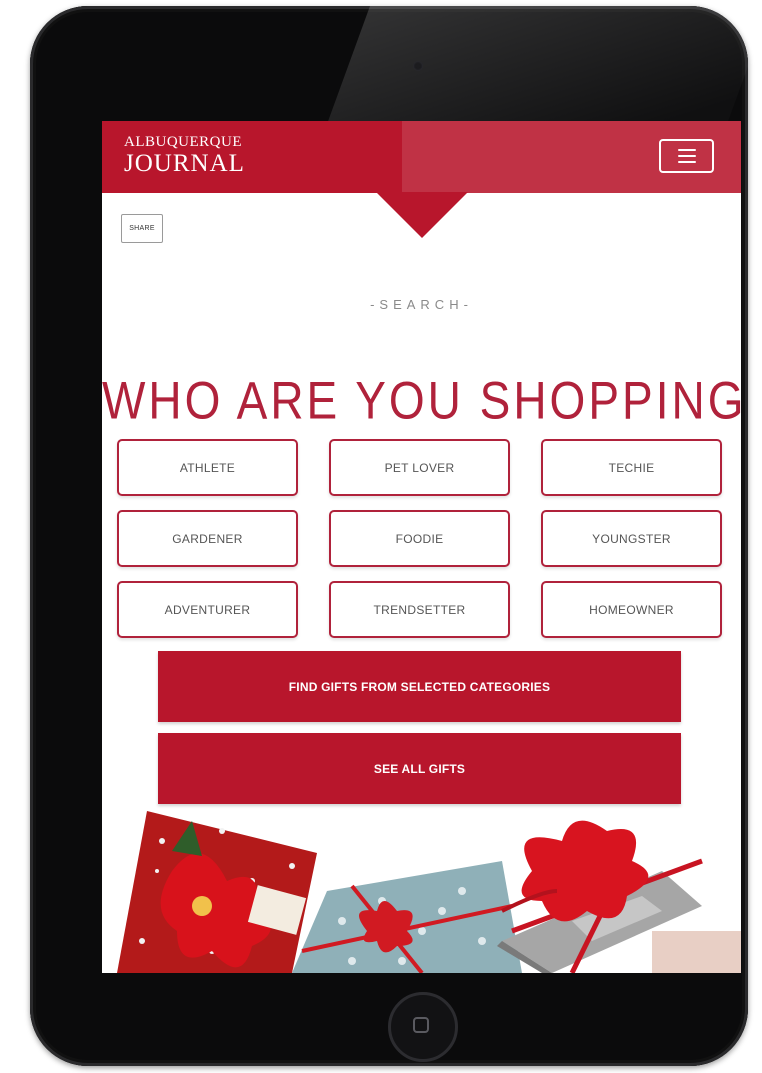  I want to click on find-gifts-button: FIND GIFTS FROM SELECTED CATEGORIES, so click(419, 686).